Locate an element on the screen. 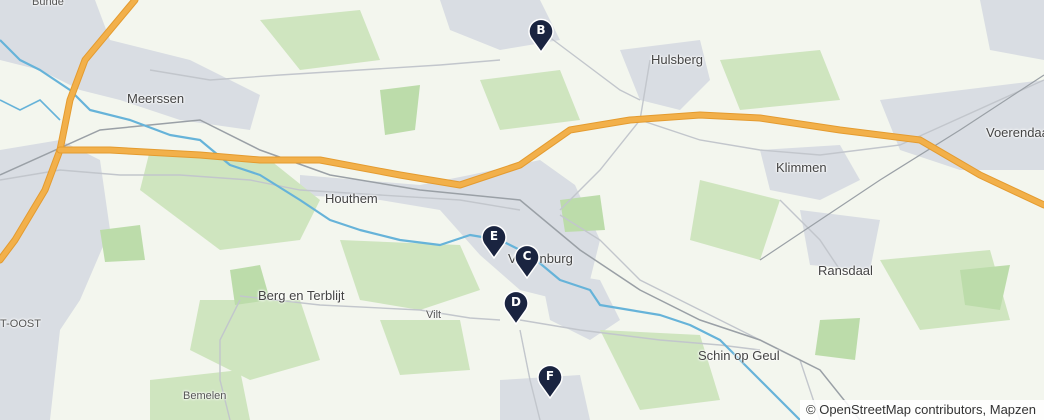 The height and width of the screenshot is (420, 1044). map-marker-f: F is located at coordinates (550, 381).